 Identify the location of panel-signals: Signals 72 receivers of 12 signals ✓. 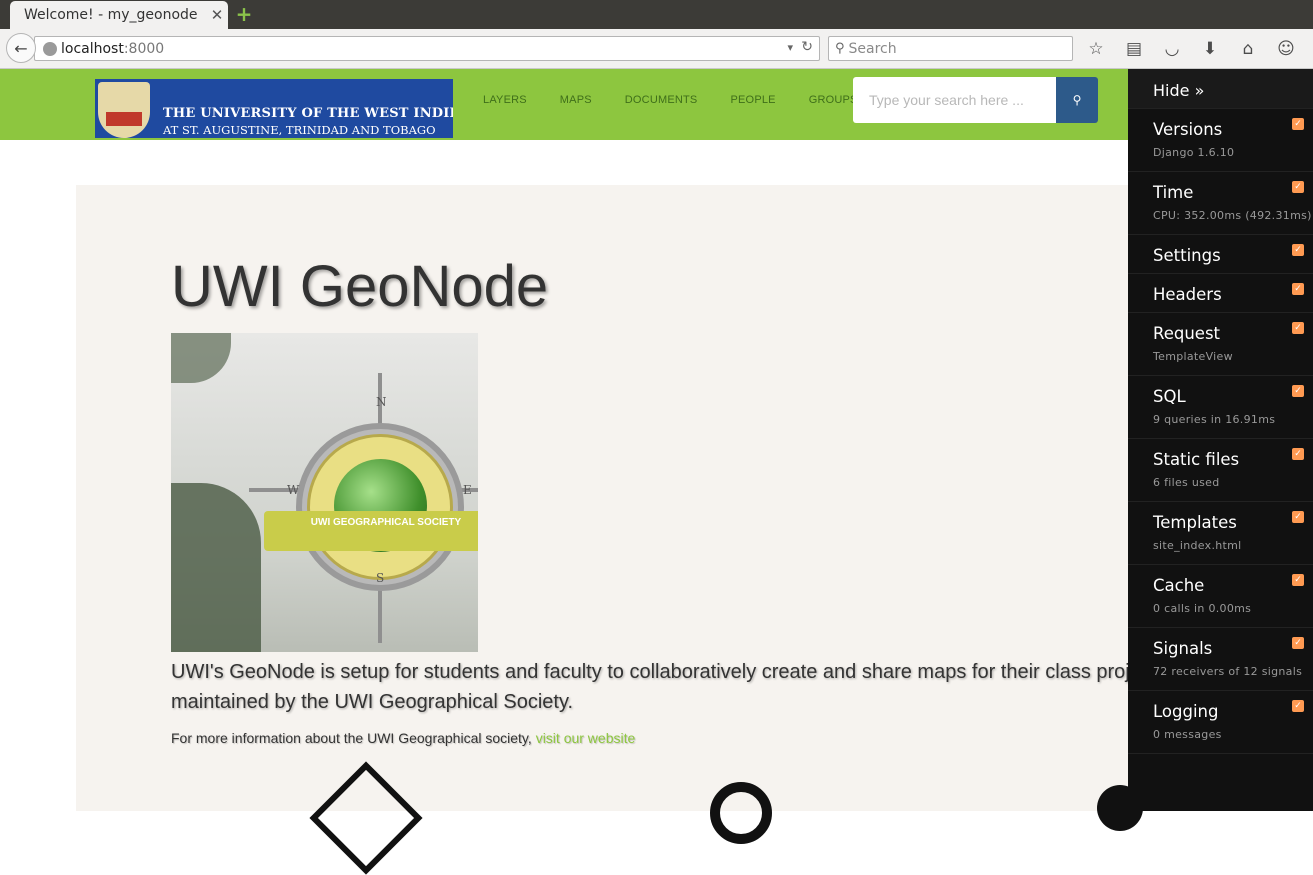
(1220, 659).